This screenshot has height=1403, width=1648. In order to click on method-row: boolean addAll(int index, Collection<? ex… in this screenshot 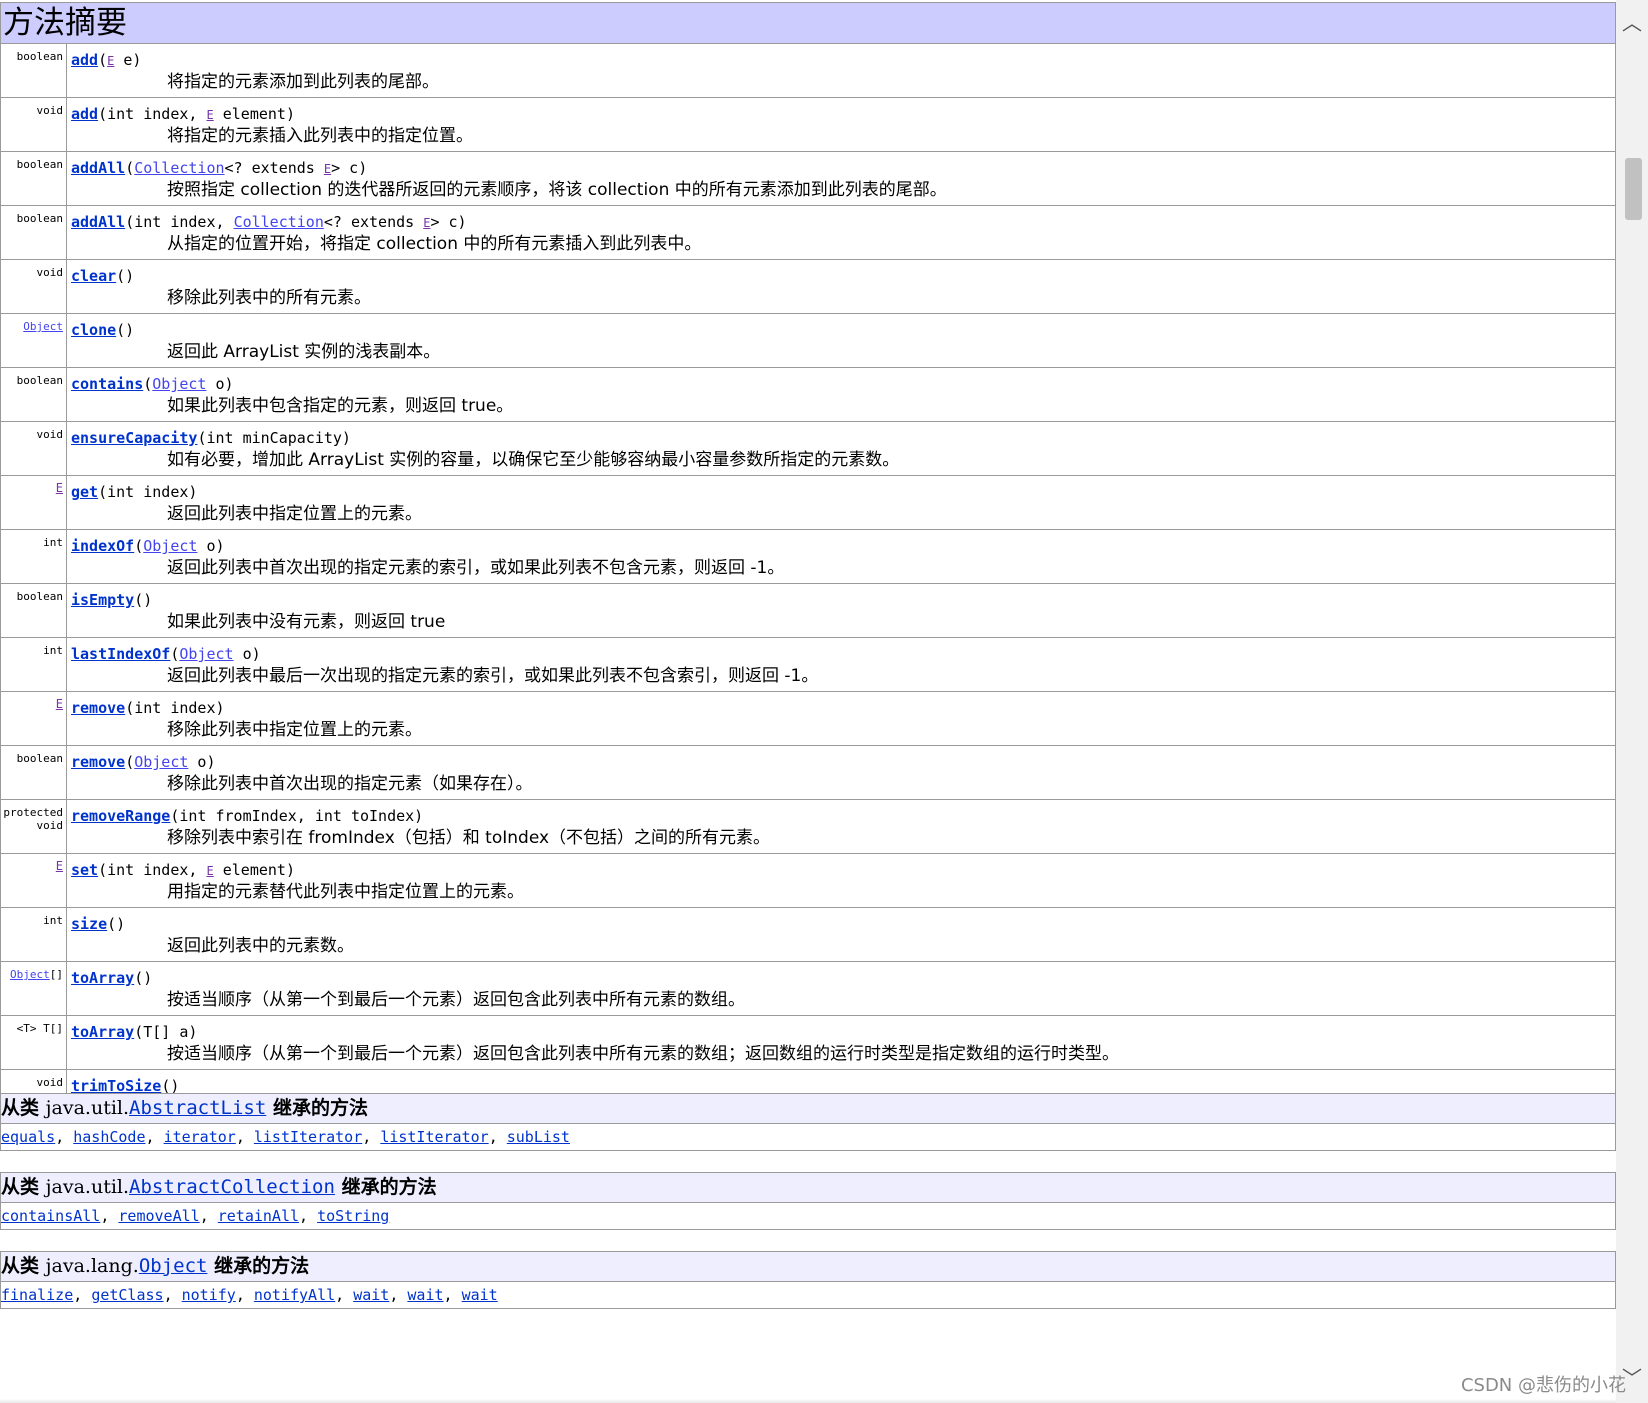, I will do `click(808, 233)`.